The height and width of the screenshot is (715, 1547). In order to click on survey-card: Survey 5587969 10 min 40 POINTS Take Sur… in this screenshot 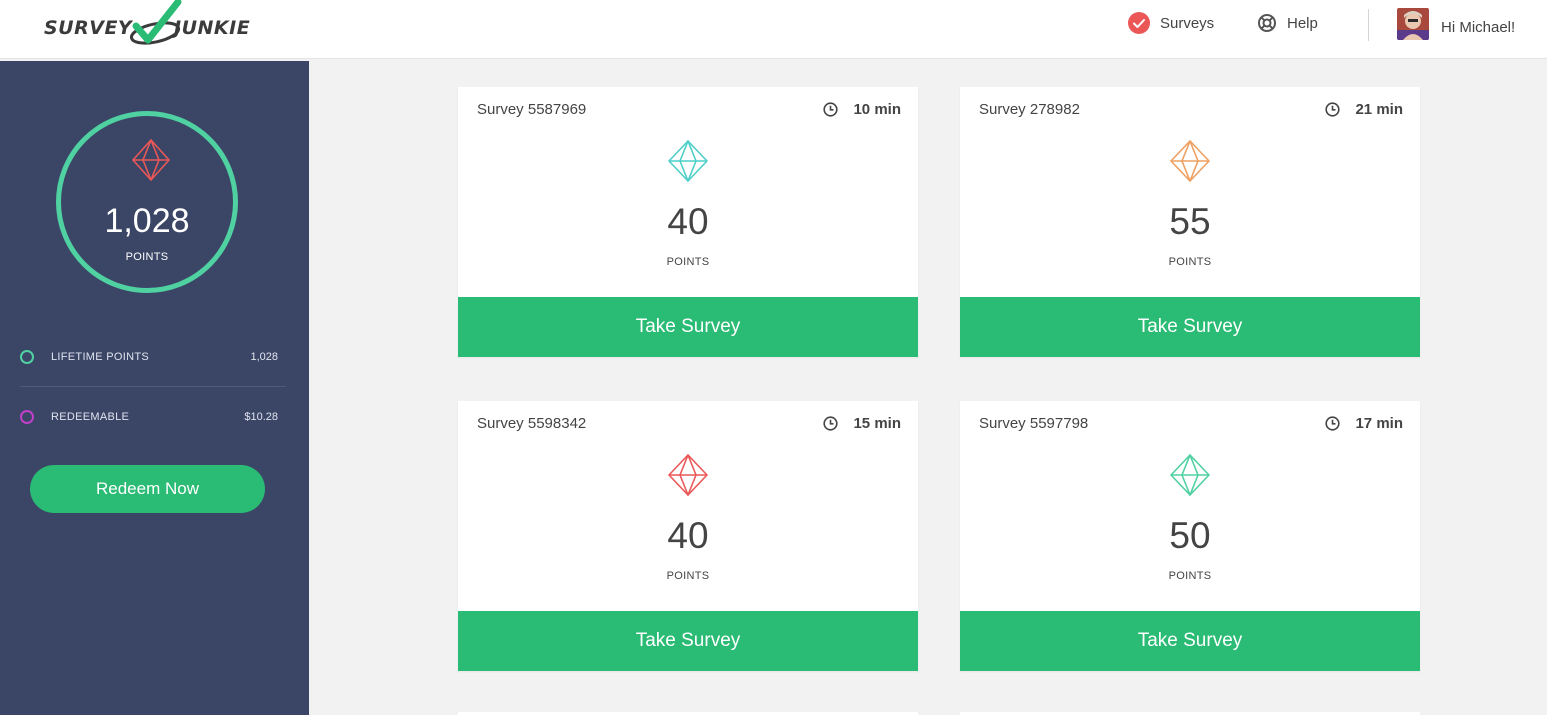, I will do `click(688, 222)`.